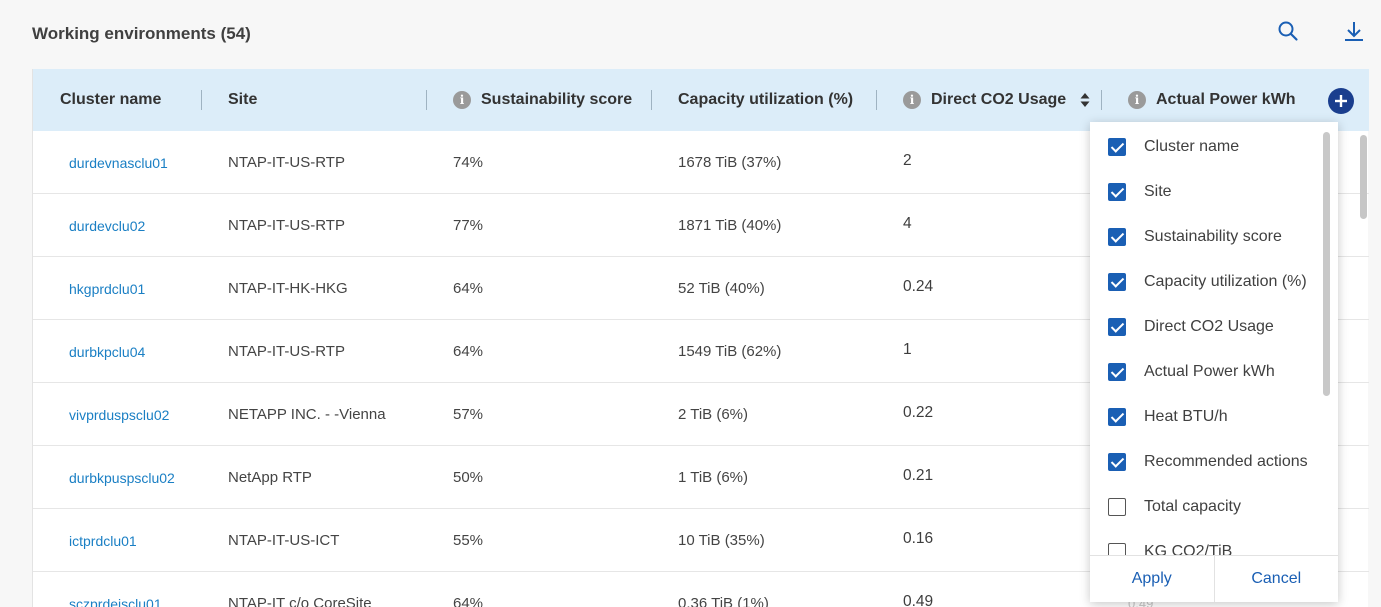  What do you see at coordinates (1277, 579) in the screenshot?
I see `cancel-button: Cancel` at bounding box center [1277, 579].